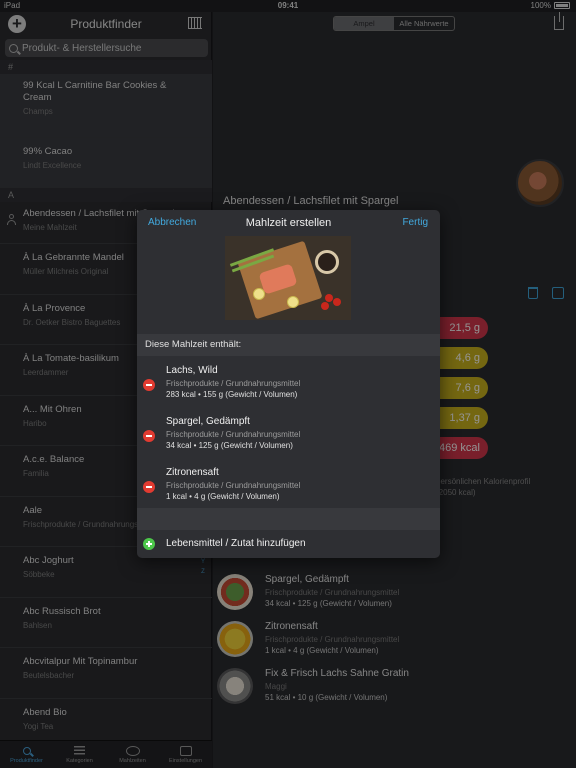 The height and width of the screenshot is (768, 576). Describe the element at coordinates (208, 421) in the screenshot. I see `ingredient-name: Spargel, Gedämpft` at that location.